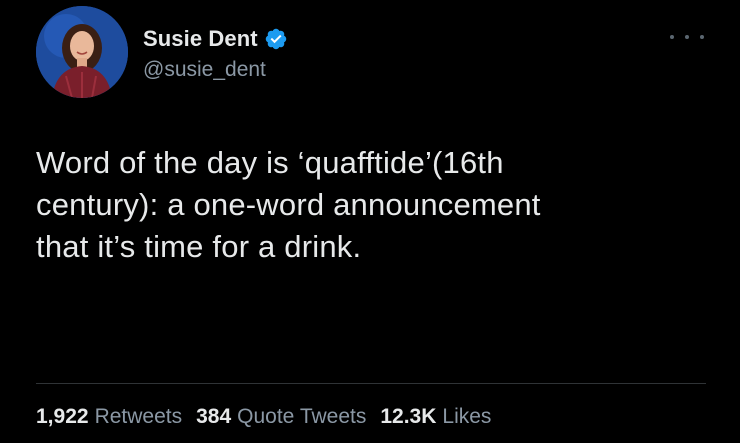  Describe the element at coordinates (467, 416) in the screenshot. I see `likes-label: Likes` at that location.